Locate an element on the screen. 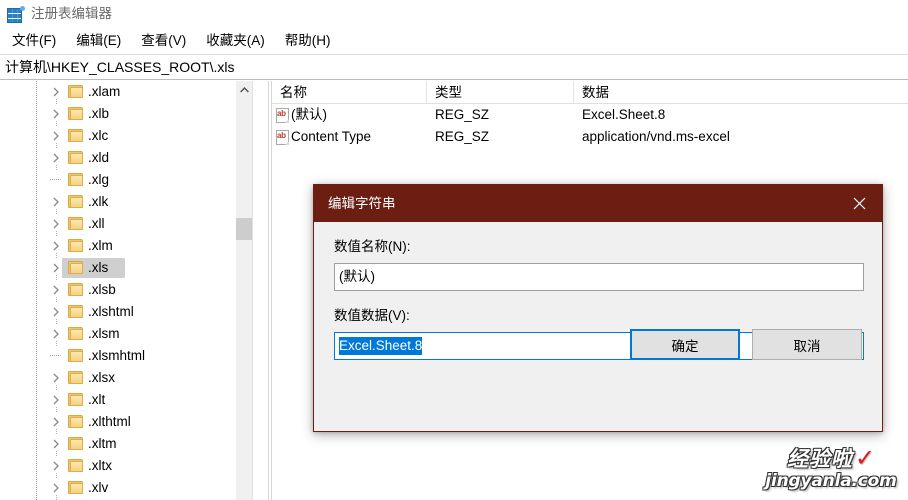  window-titlebar: 注册表编辑器 is located at coordinates (454, 14).